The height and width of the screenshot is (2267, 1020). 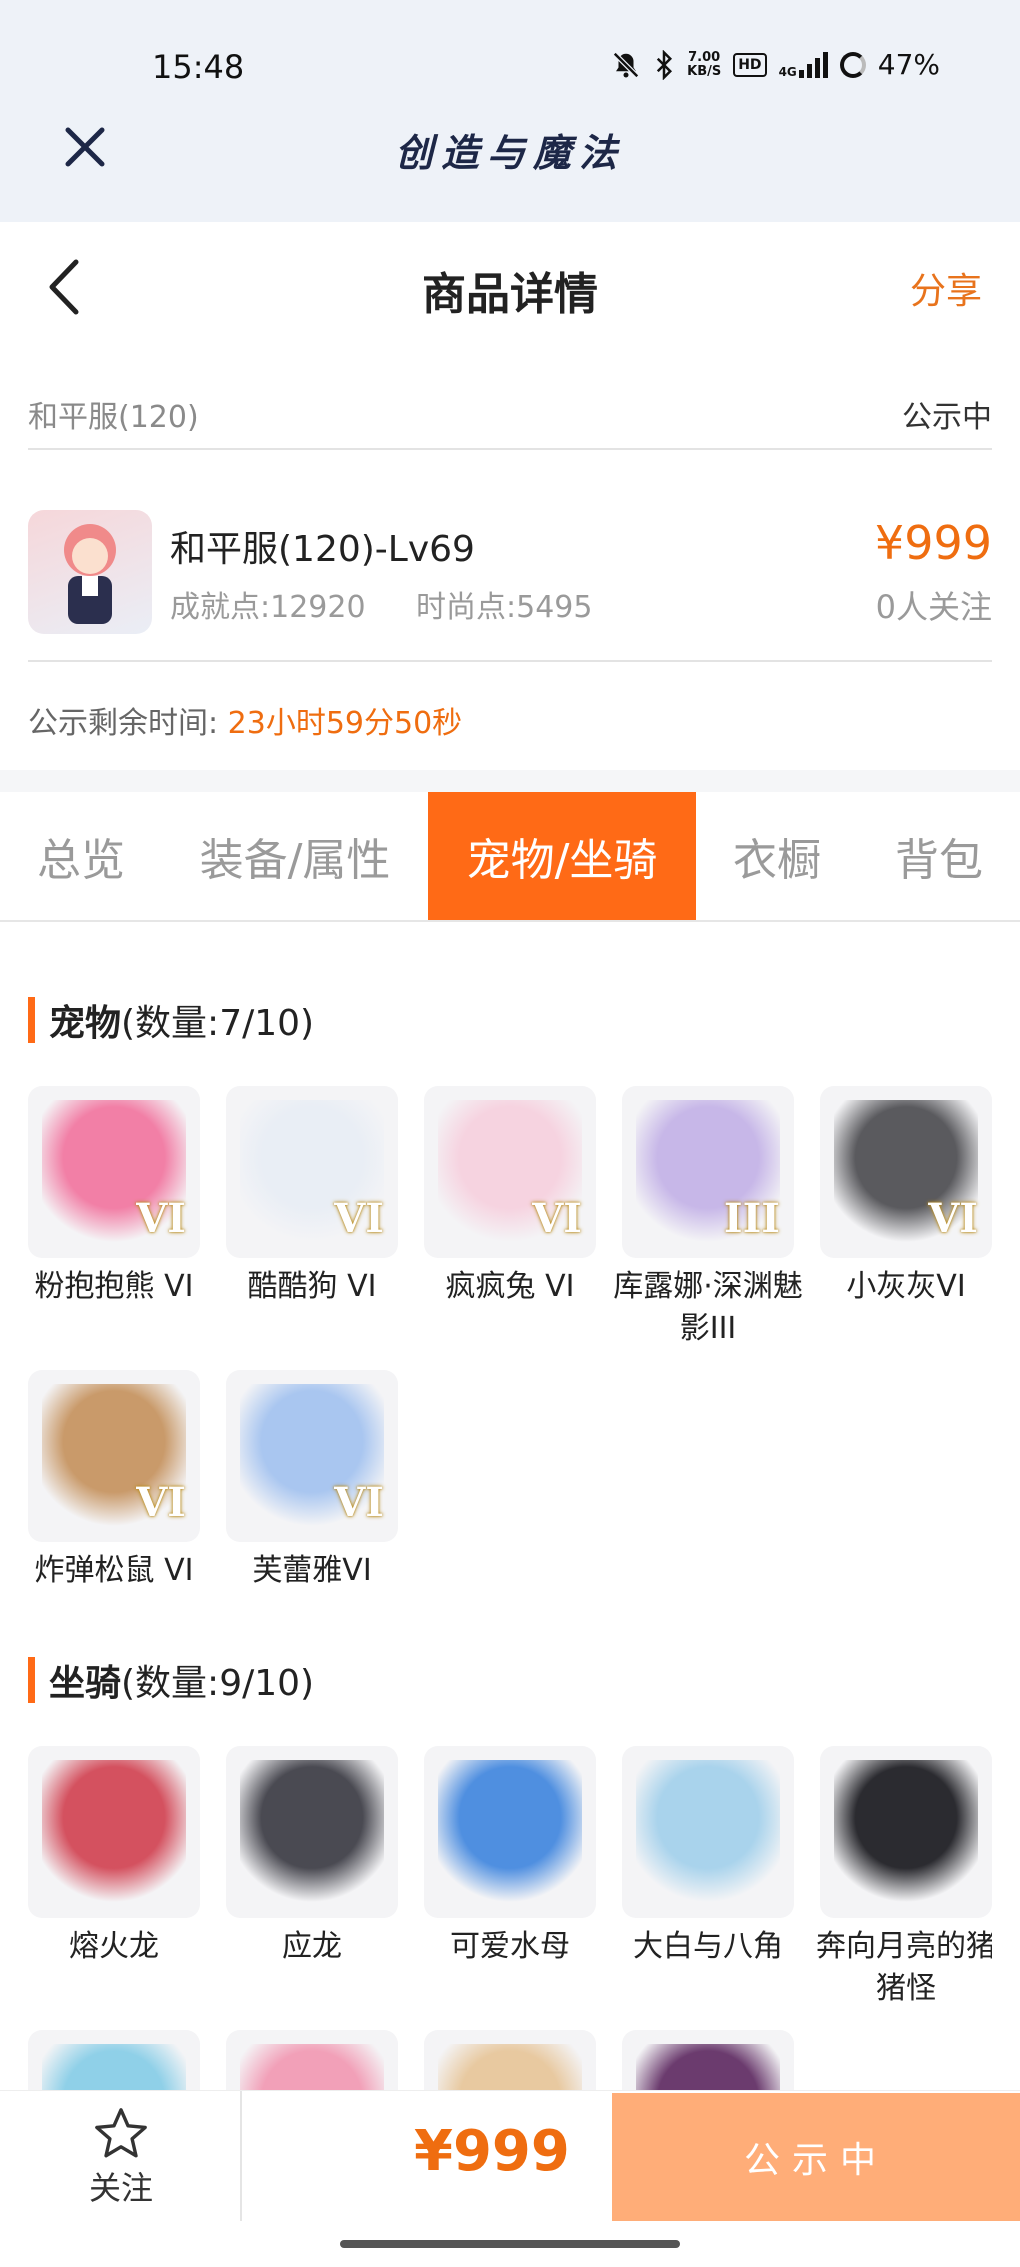 I want to click on net-speed: 7.00 KB/S, so click(x=704, y=64).